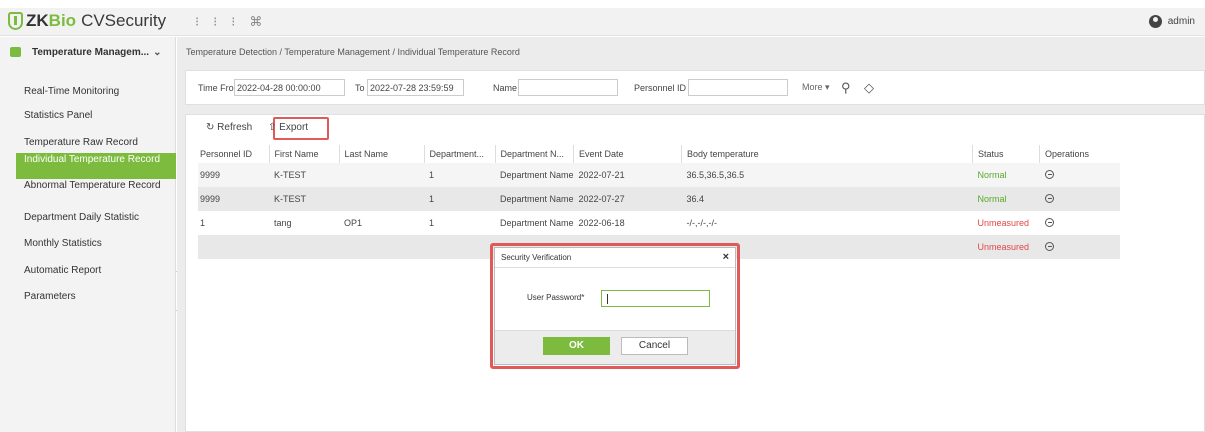  Describe the element at coordinates (96, 217) in the screenshot. I see `sidebar-item-department-daily-statistic: Department Daily Statistic` at that location.